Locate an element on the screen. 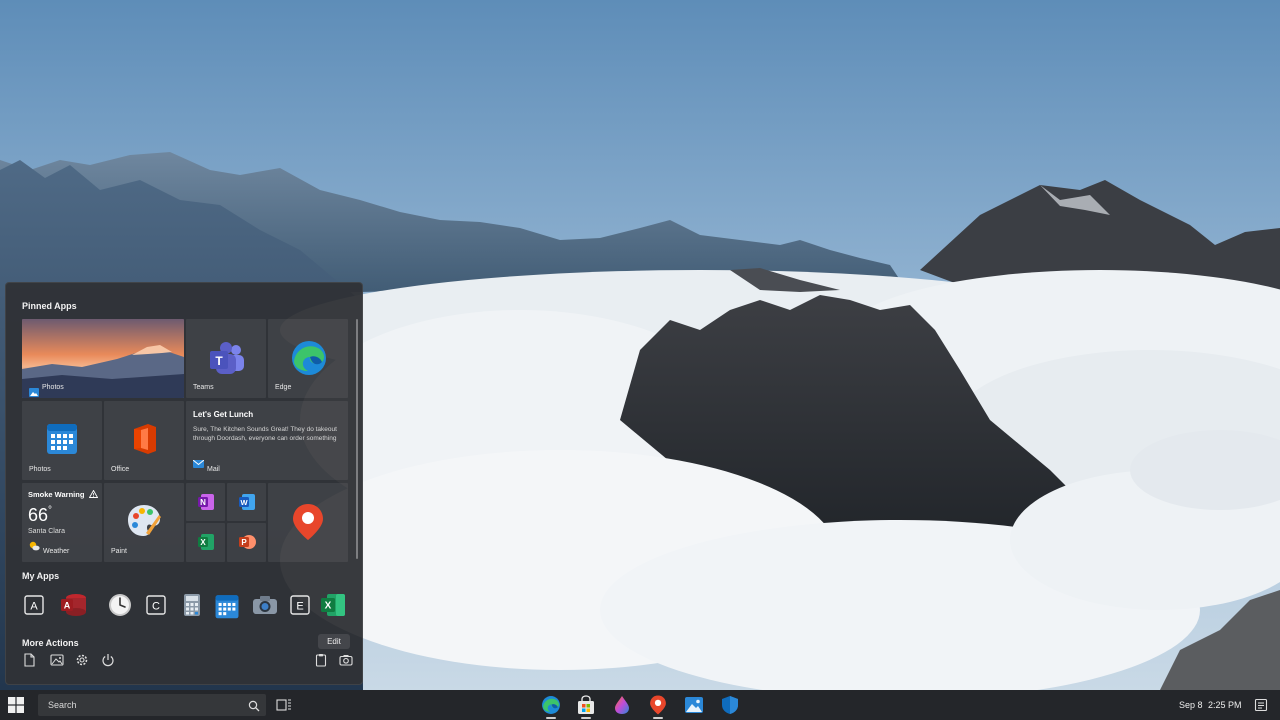 The image size is (1280, 720). pinned-scrollbar is located at coordinates (357, 439).